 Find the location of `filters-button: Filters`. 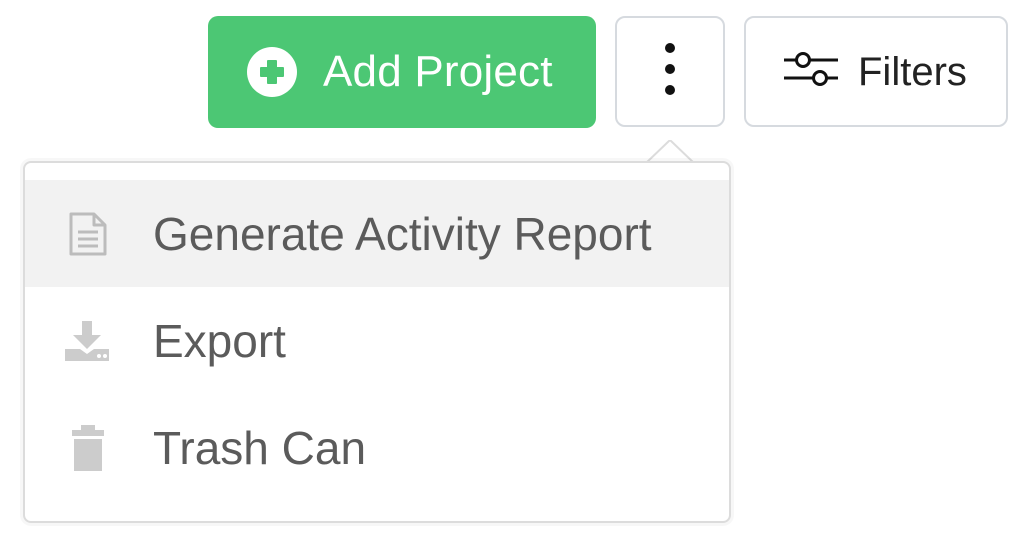

filters-button: Filters is located at coordinates (876, 71).